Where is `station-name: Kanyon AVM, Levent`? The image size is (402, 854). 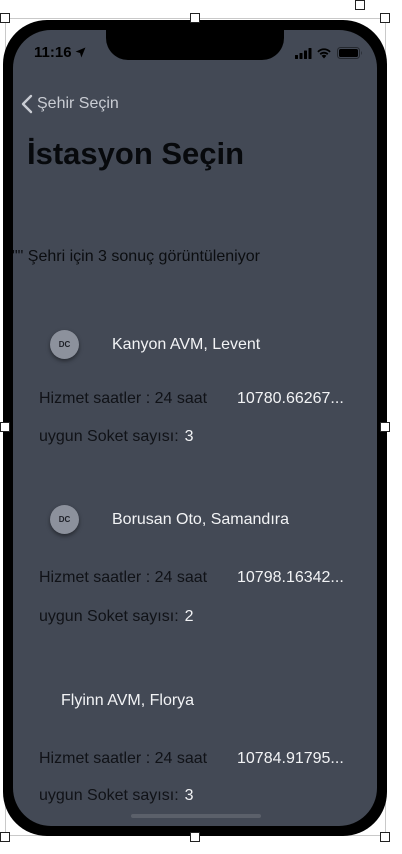
station-name: Kanyon AVM, Levent is located at coordinates (186, 344).